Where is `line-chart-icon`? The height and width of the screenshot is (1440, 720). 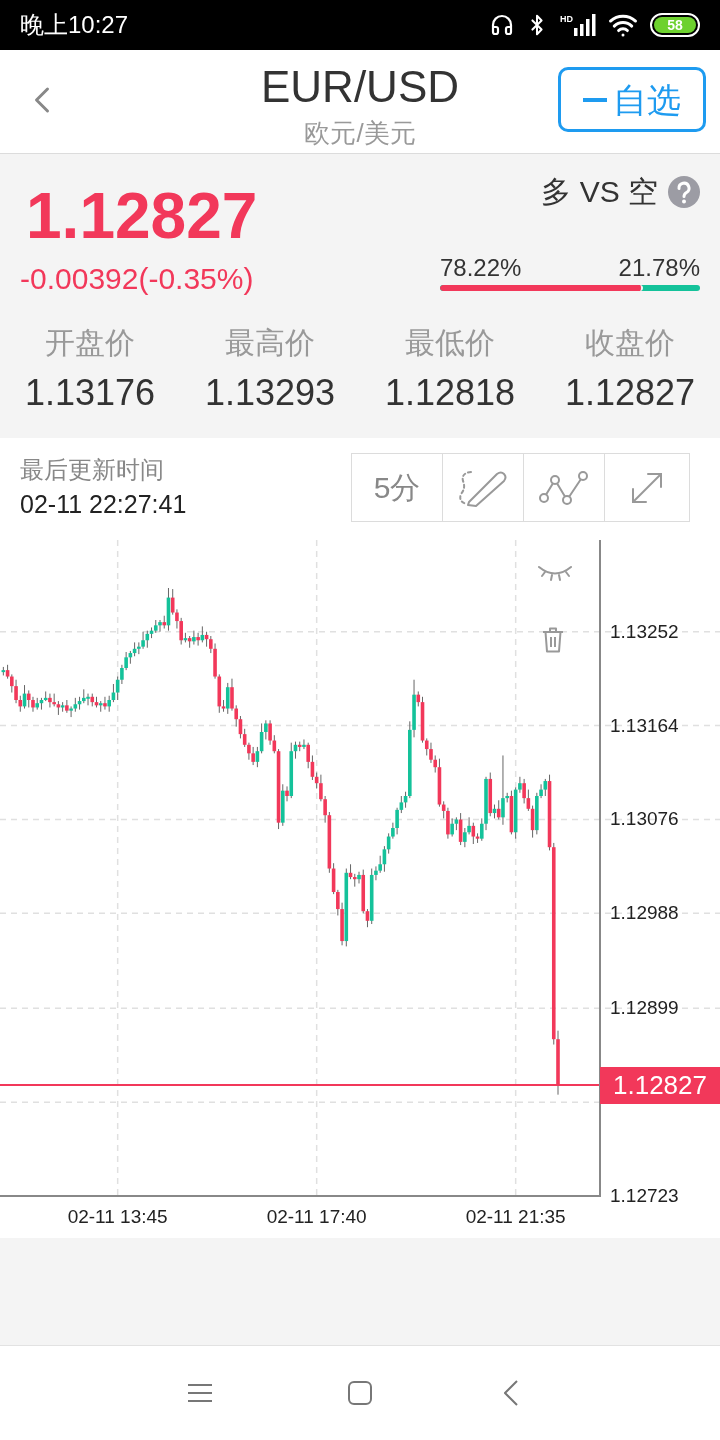 line-chart-icon is located at coordinates (564, 487).